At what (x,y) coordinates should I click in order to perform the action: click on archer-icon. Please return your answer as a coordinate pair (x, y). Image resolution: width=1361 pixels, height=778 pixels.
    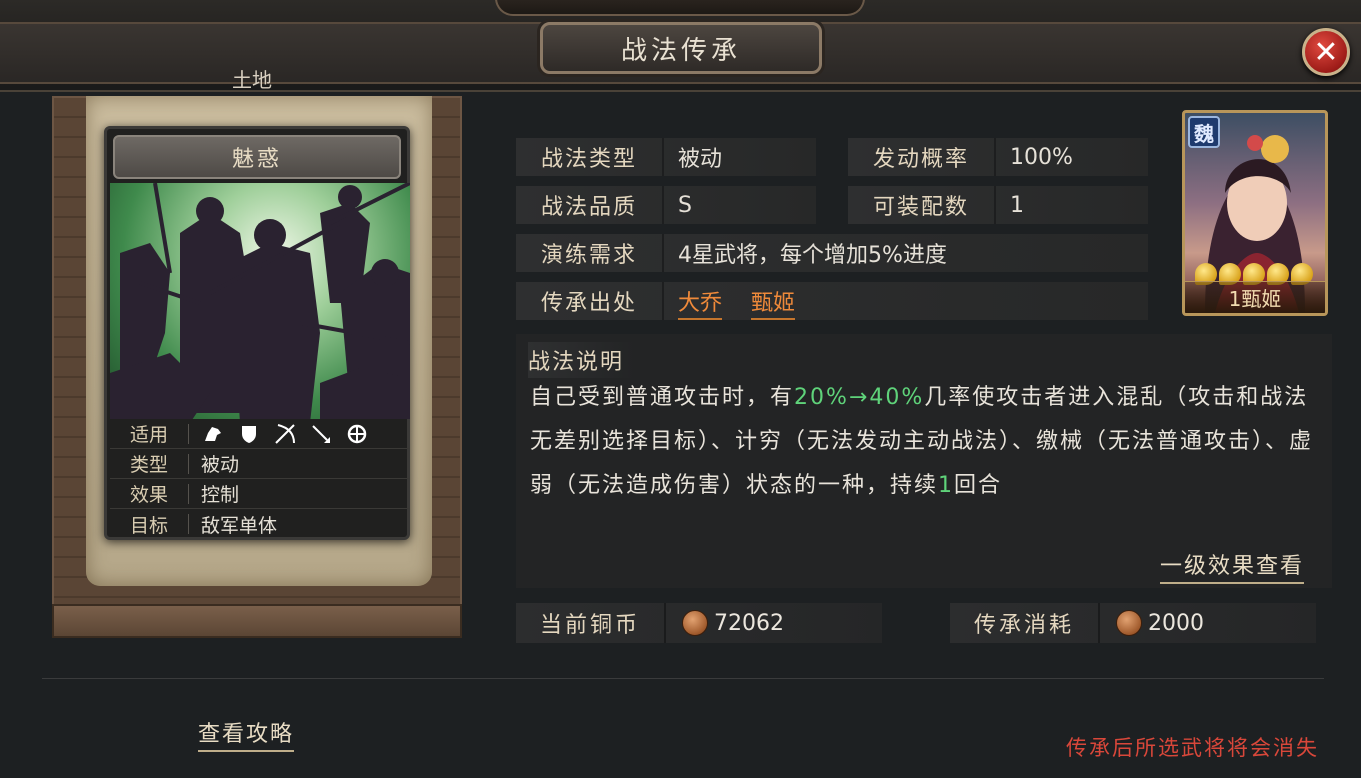
    Looking at the image, I should click on (285, 434).